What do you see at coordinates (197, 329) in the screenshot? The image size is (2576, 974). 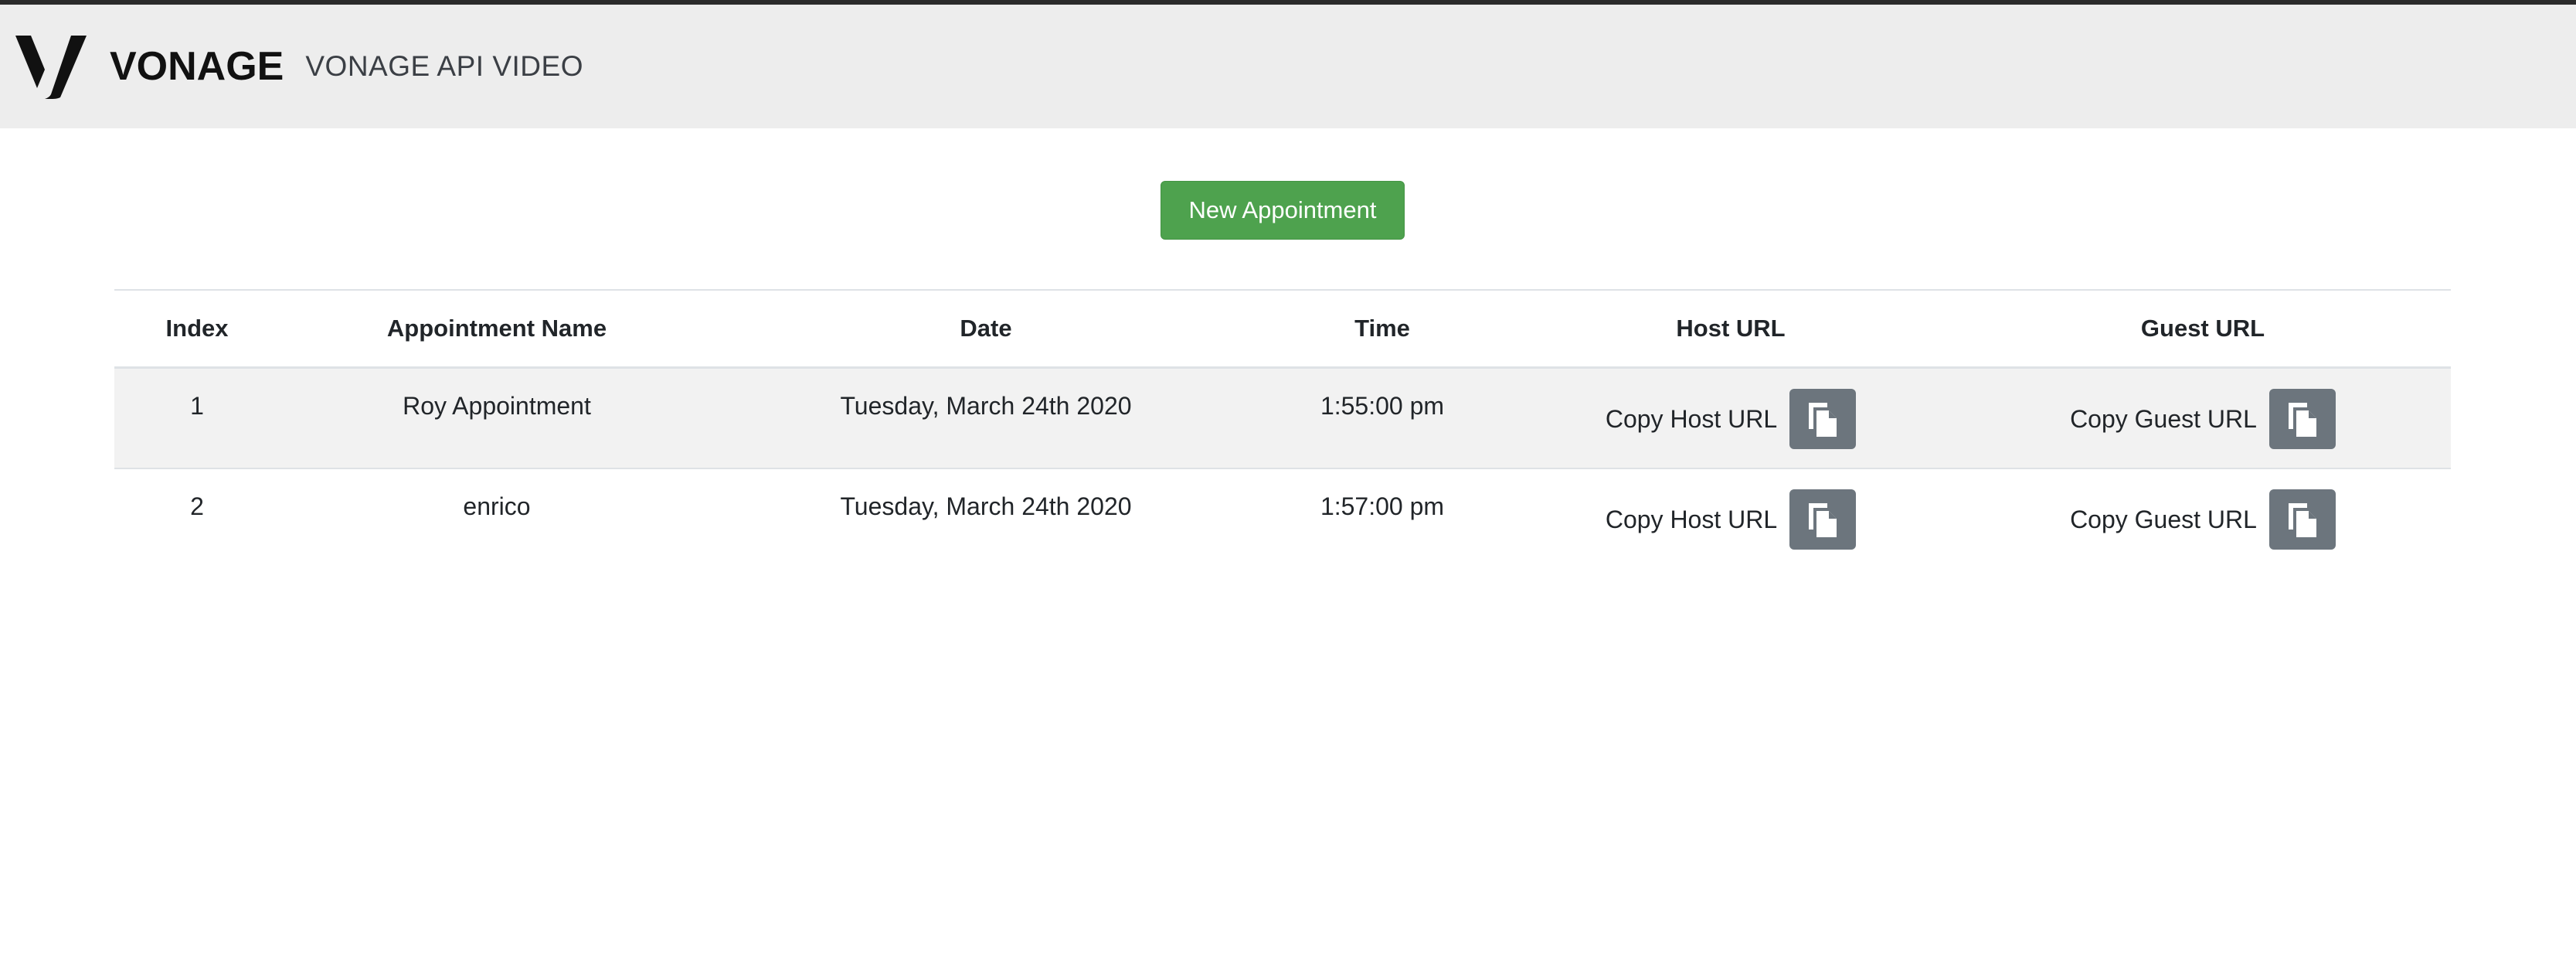 I see `column-header-index: Index` at bounding box center [197, 329].